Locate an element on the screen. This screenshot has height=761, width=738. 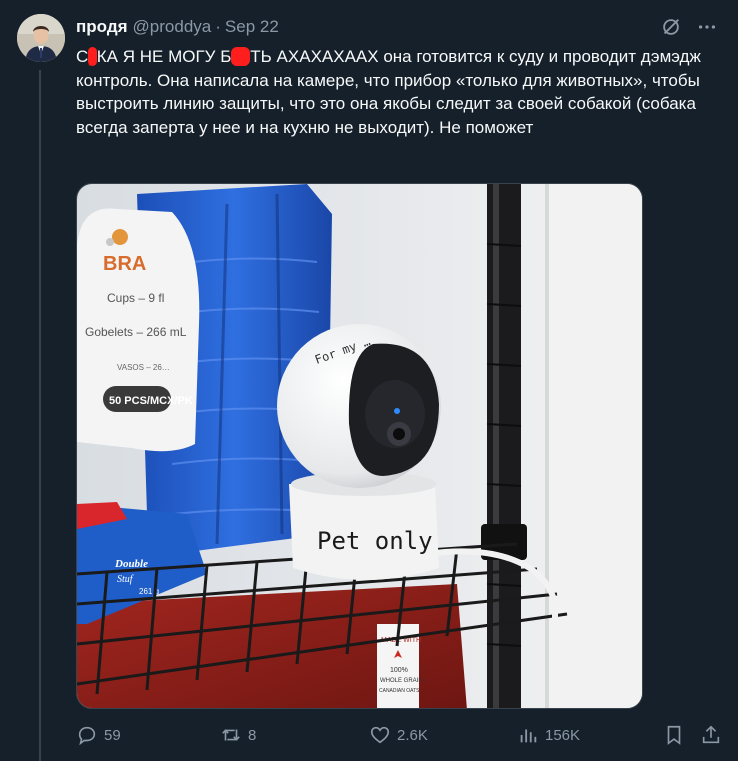
more-icon is located at coordinates (707, 27).